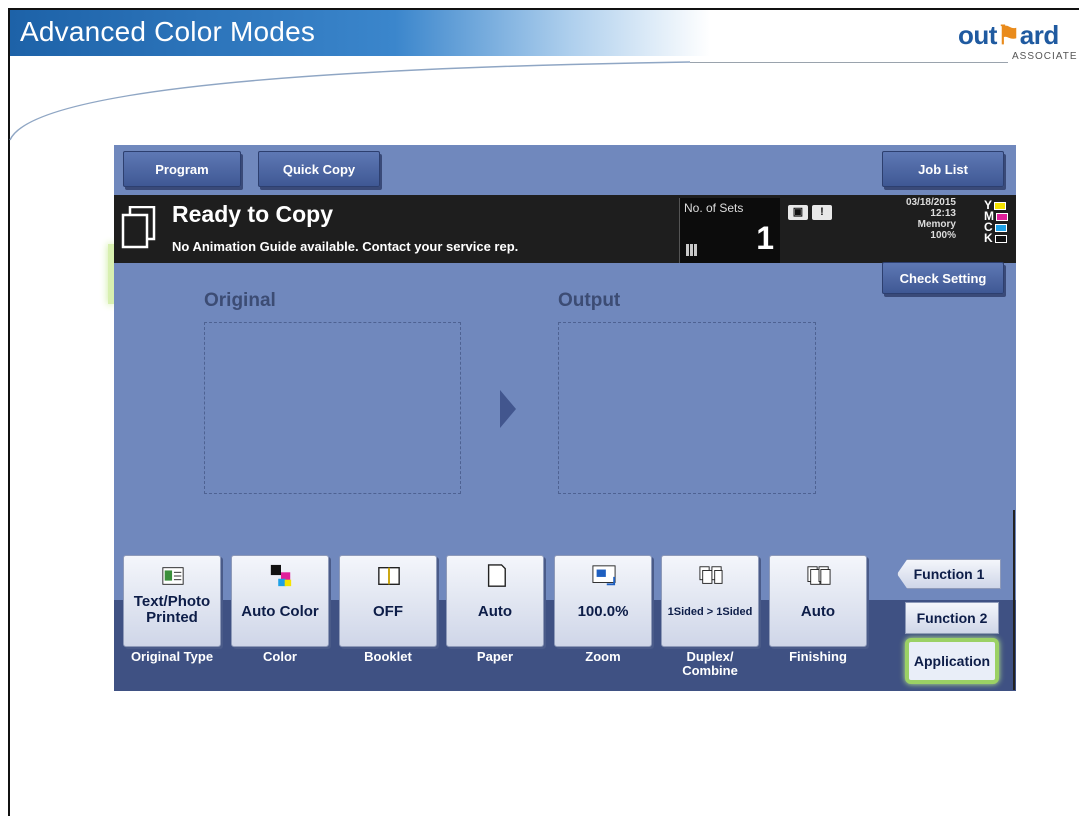 Image resolution: width=1079 pixels, height=816 pixels. What do you see at coordinates (168, 31) in the screenshot?
I see `slide-title: Advanced Color Modes` at bounding box center [168, 31].